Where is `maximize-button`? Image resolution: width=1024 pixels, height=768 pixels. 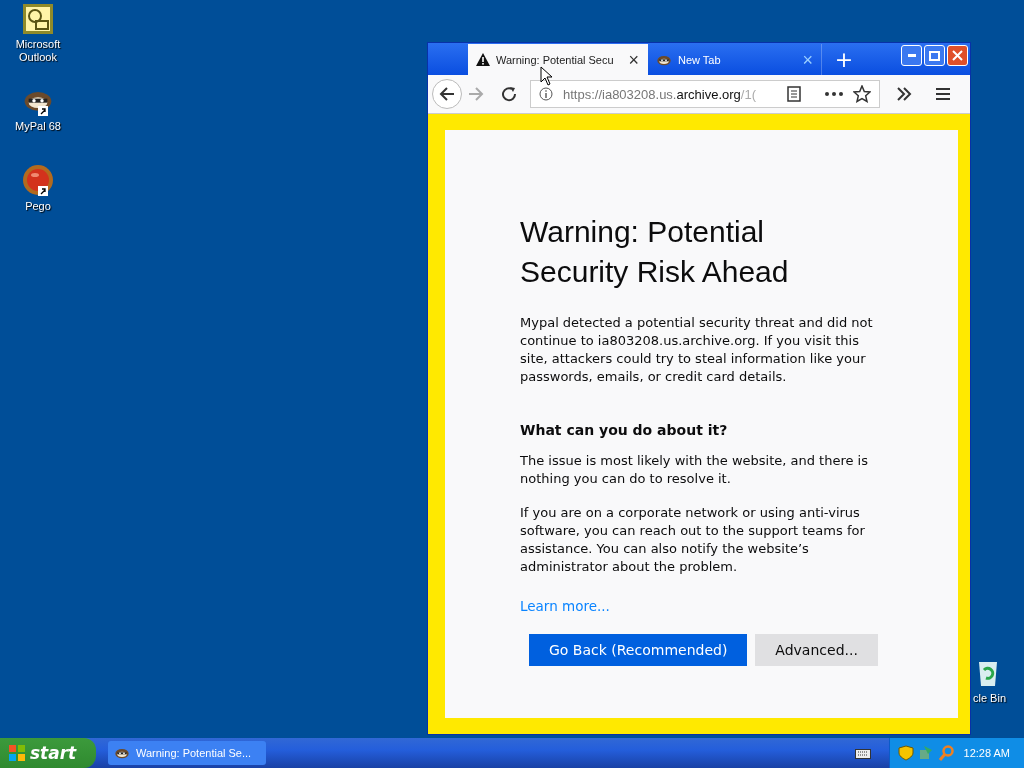
maximize-button is located at coordinates (934, 55).